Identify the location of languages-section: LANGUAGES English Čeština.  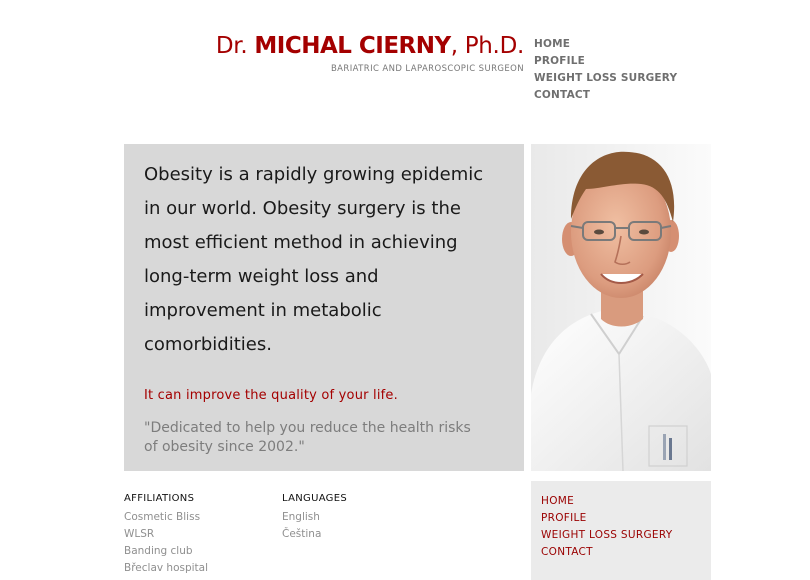
(314, 518).